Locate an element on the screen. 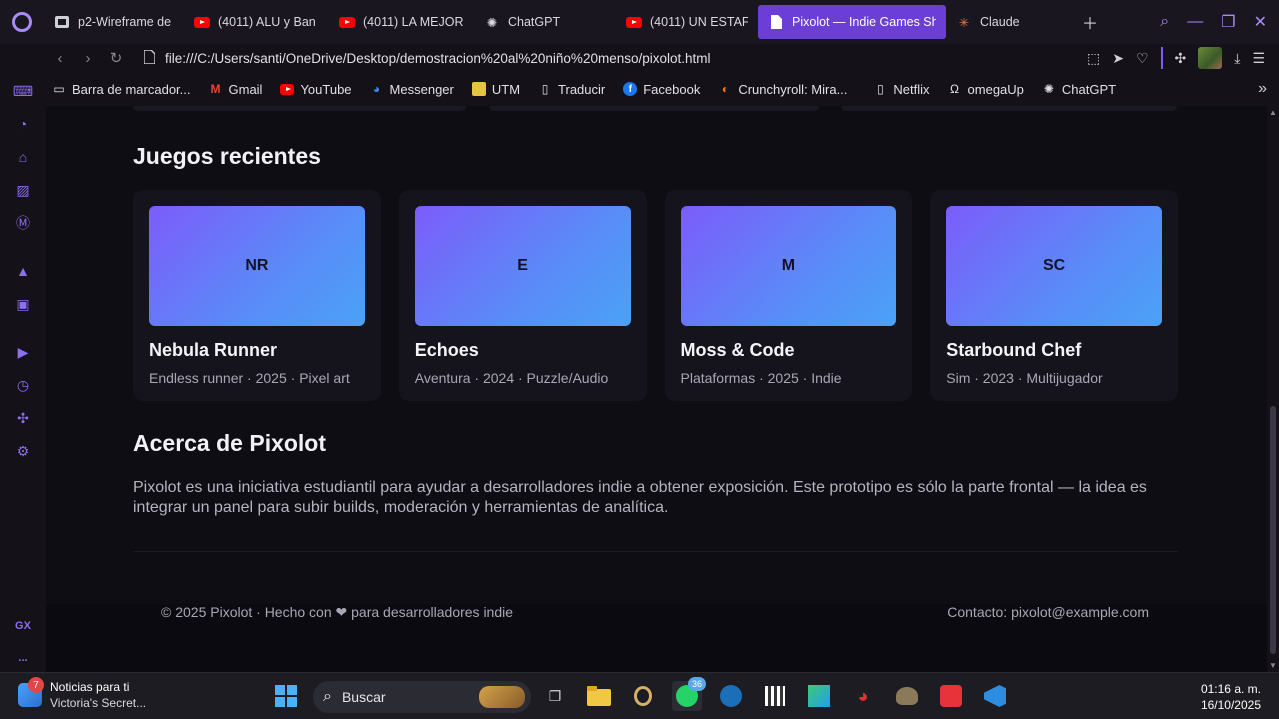 This screenshot has width=1279, height=719. heart-icon: ♡ is located at coordinates (1142, 58).